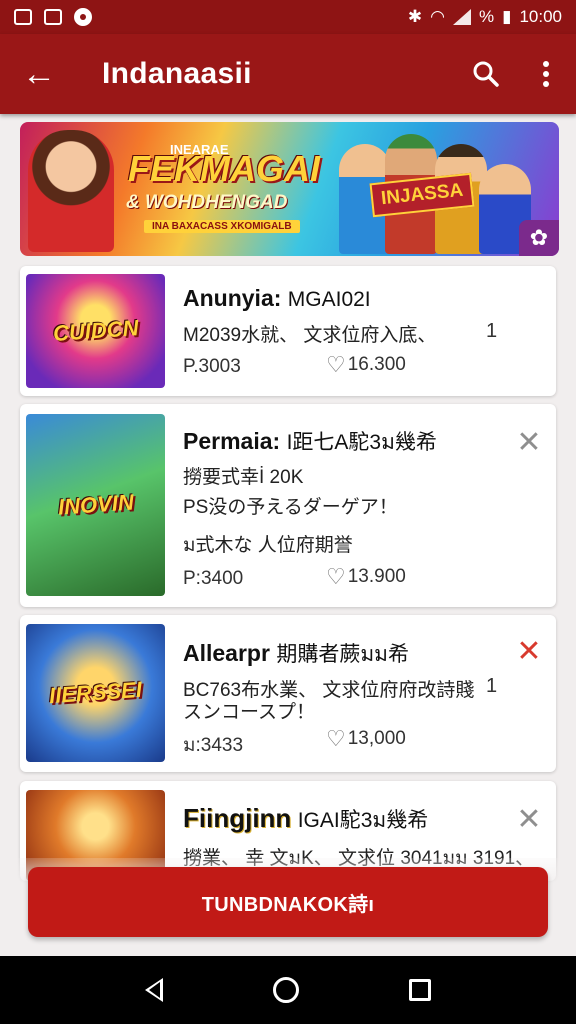  I want to click on thumbnail-label: CUIDCN, so click(95, 330).